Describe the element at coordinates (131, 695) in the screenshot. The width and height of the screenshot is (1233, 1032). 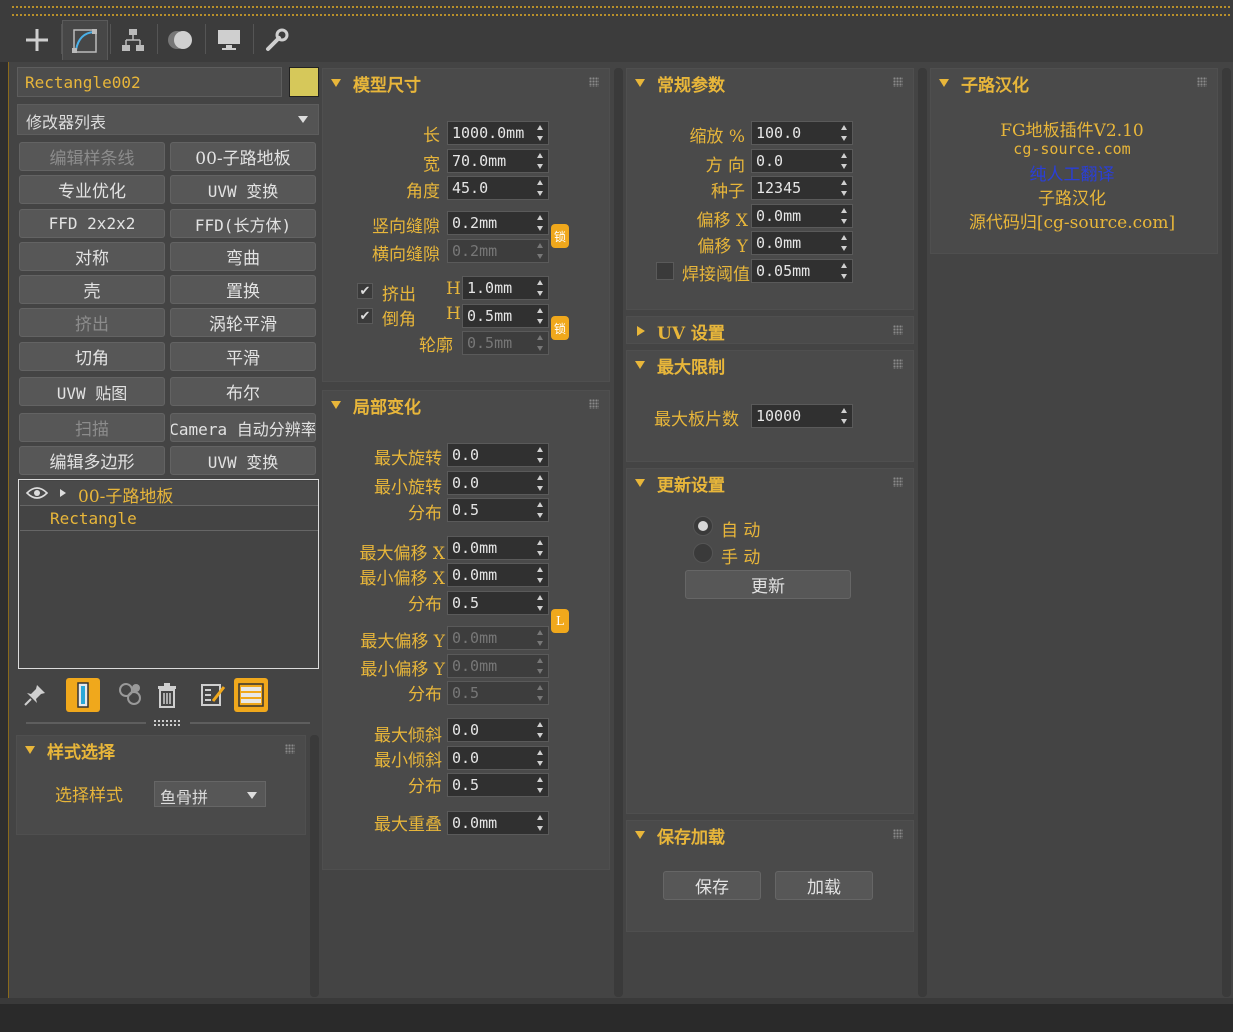
I see `make-unique-button` at that location.